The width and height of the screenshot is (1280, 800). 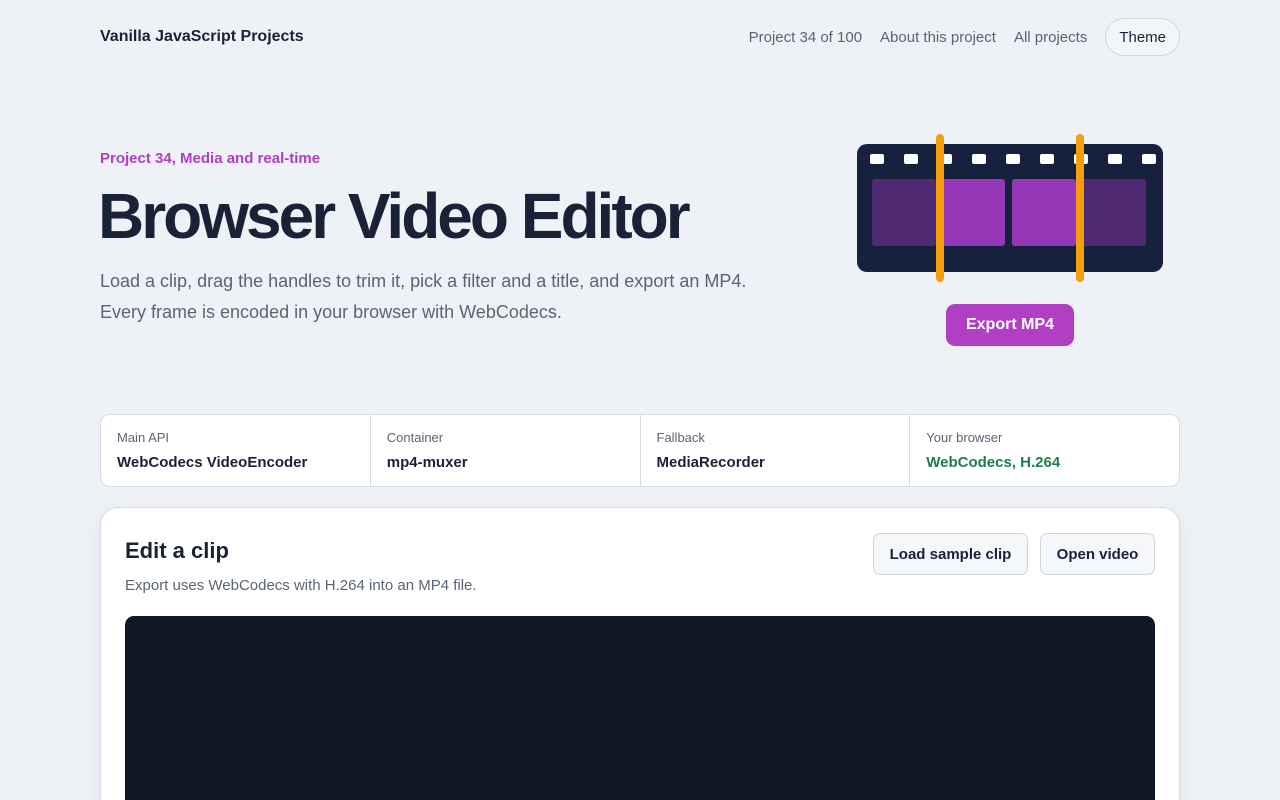 I want to click on info-label: Container, so click(x=415, y=437).